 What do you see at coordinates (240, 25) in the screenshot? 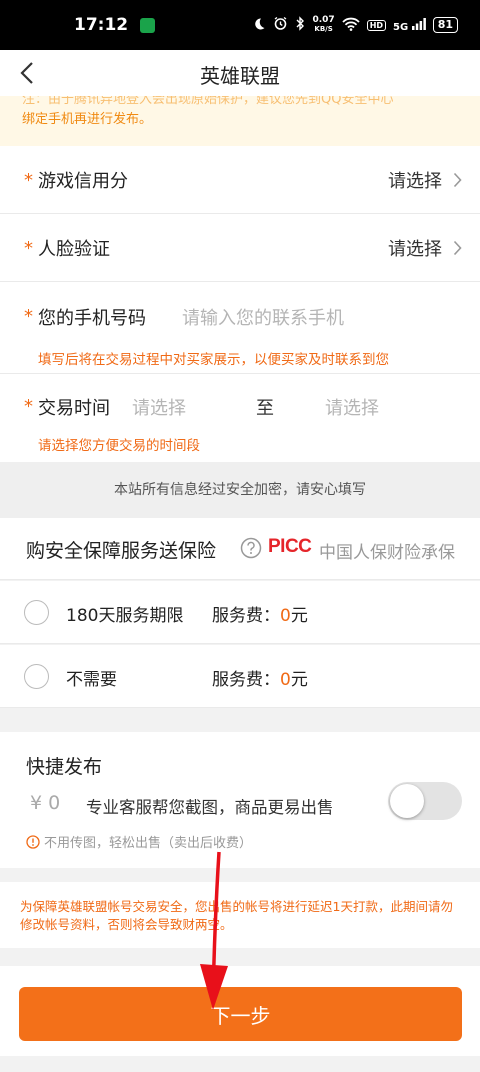
I see `status-bar: 17:12 0.07 KB/S HD 5G 81` at bounding box center [240, 25].